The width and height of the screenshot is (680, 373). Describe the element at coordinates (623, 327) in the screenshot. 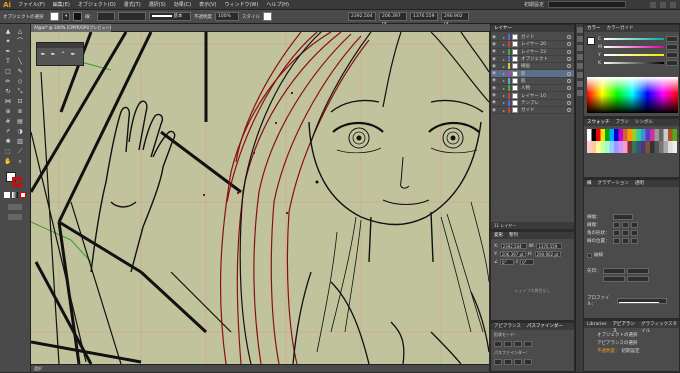

I see `tab-appearance-2: アピアランス` at that location.